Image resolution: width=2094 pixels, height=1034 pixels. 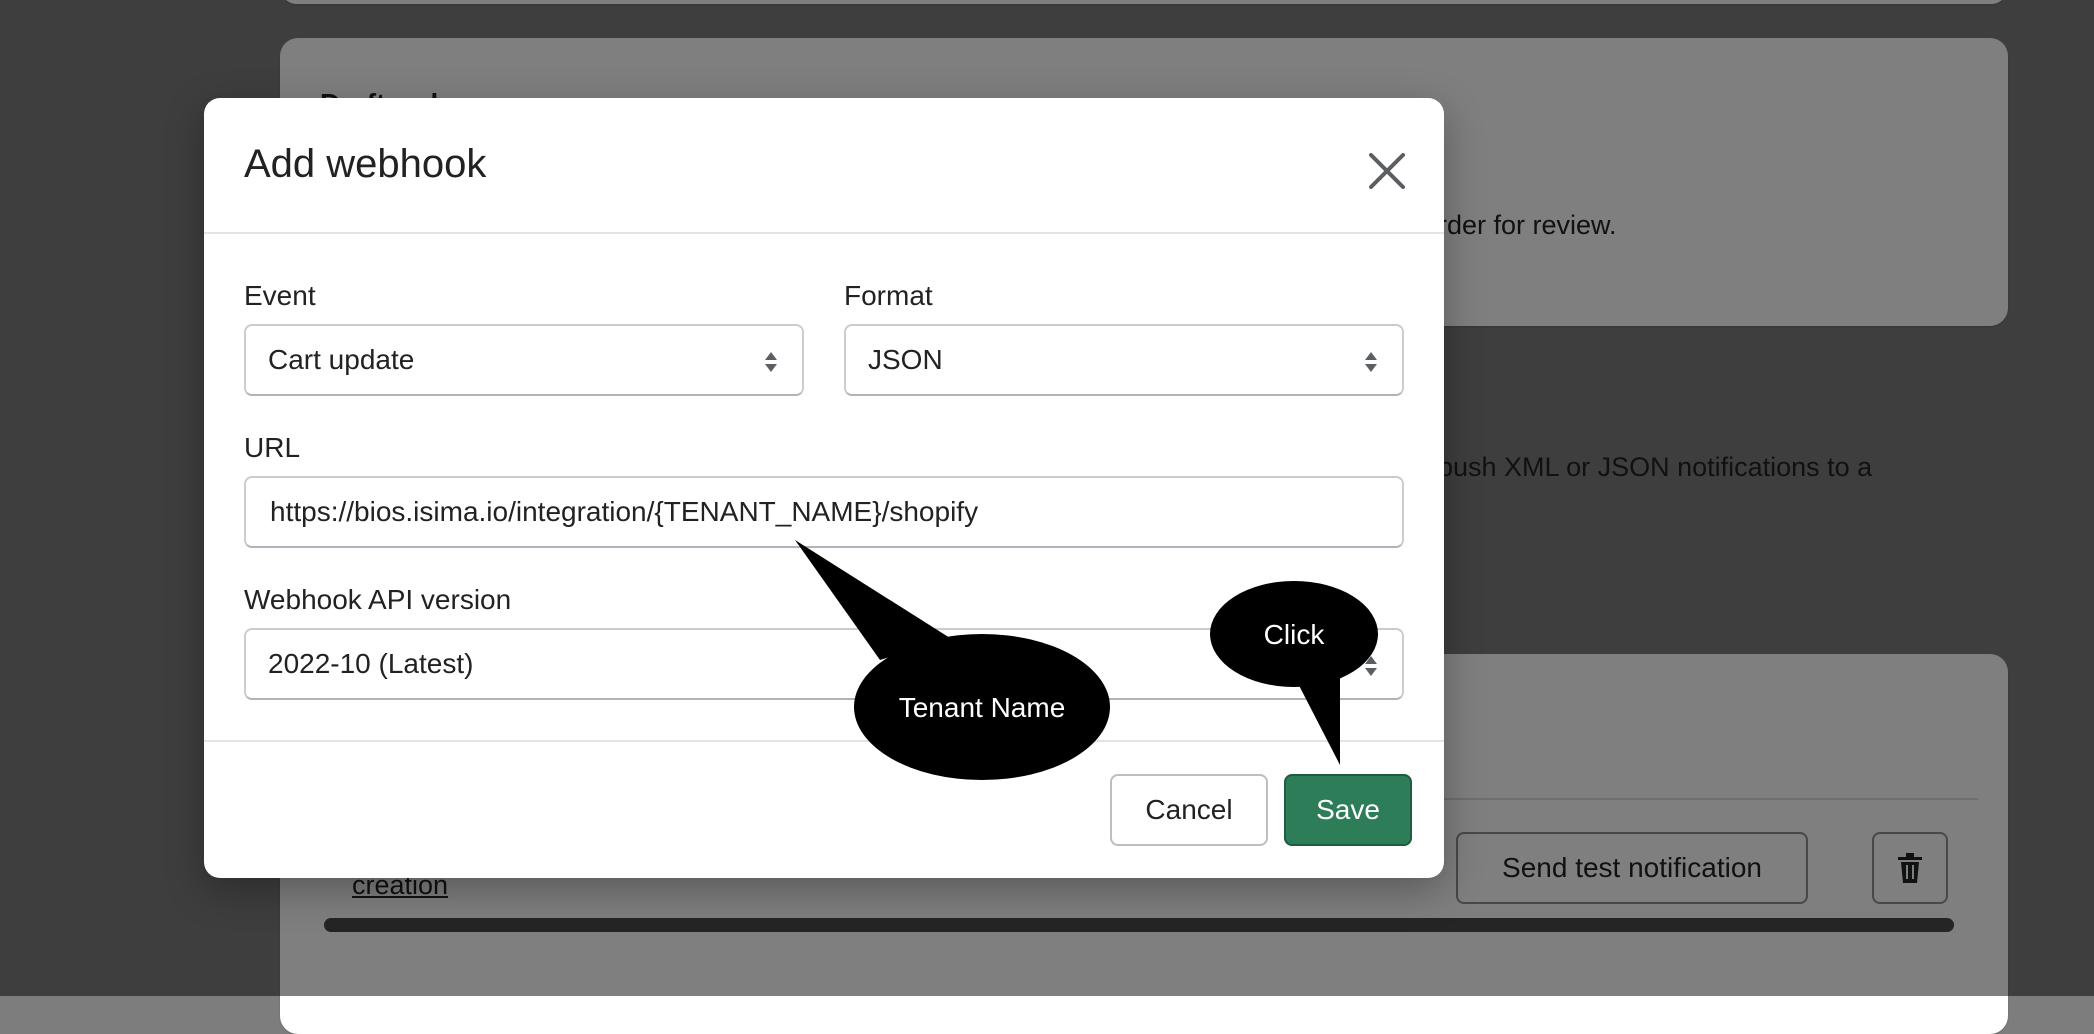 I want to click on event-label: Event, so click(x=280, y=295).